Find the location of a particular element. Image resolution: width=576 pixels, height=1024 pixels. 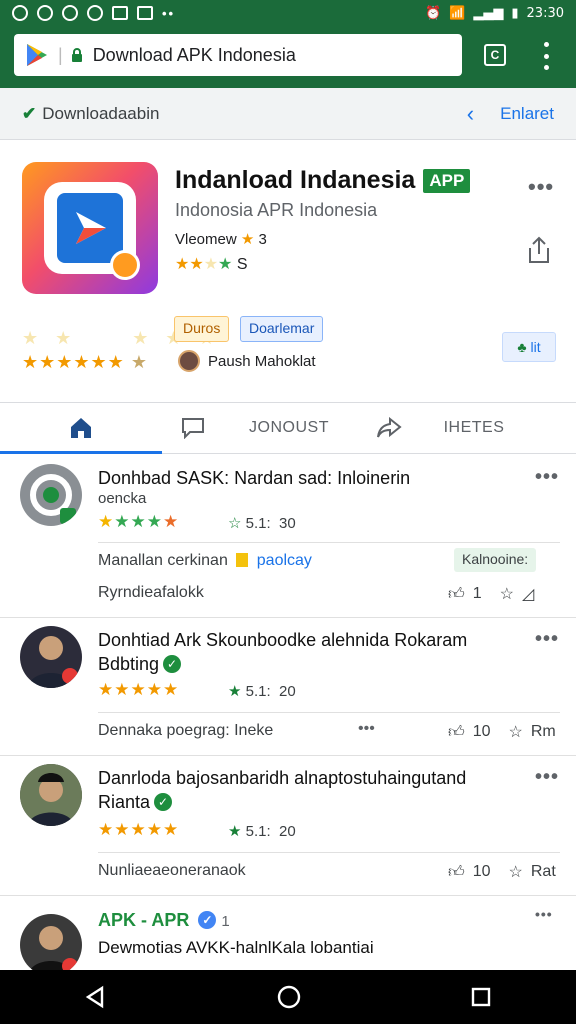

rating-stars: ★★★★★★ ★ is located at coordinates (85, 362).